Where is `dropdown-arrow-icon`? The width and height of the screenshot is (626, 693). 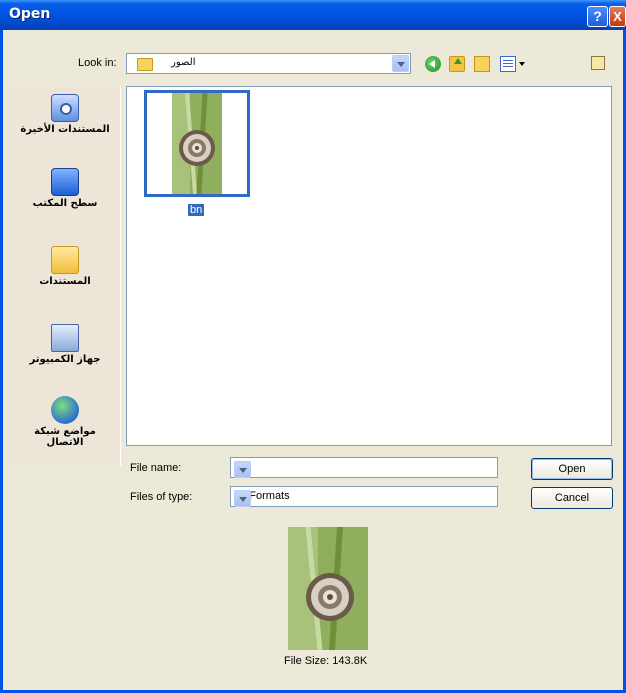
dropdown-arrow-icon is located at coordinates (400, 63).